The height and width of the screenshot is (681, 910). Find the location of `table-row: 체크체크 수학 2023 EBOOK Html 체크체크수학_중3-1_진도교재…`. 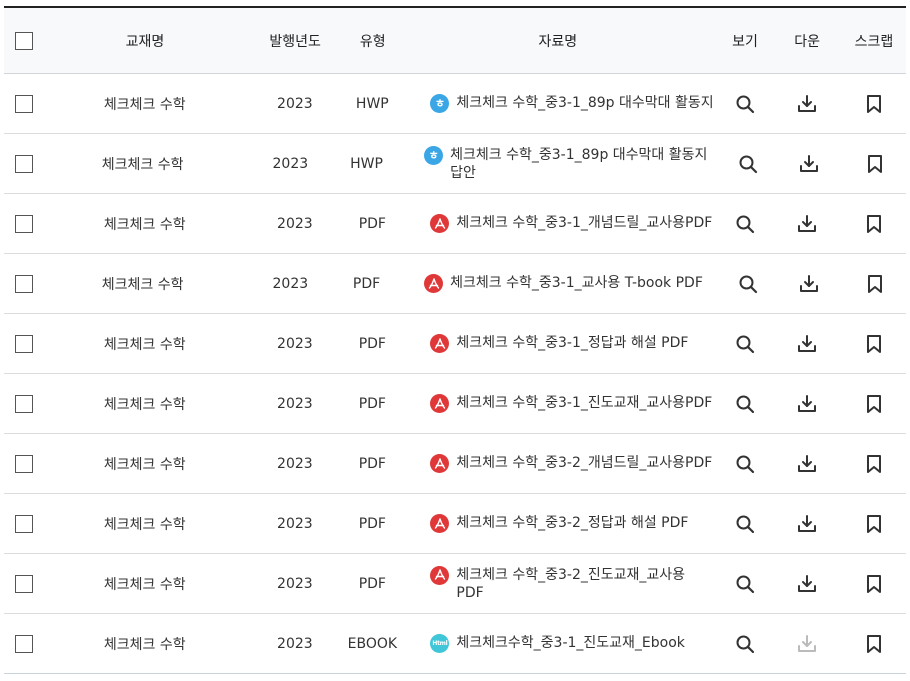

table-row: 체크체크 수학 2023 EBOOK Html 체크체크수학_중3-1_진도교재… is located at coordinates (455, 644).